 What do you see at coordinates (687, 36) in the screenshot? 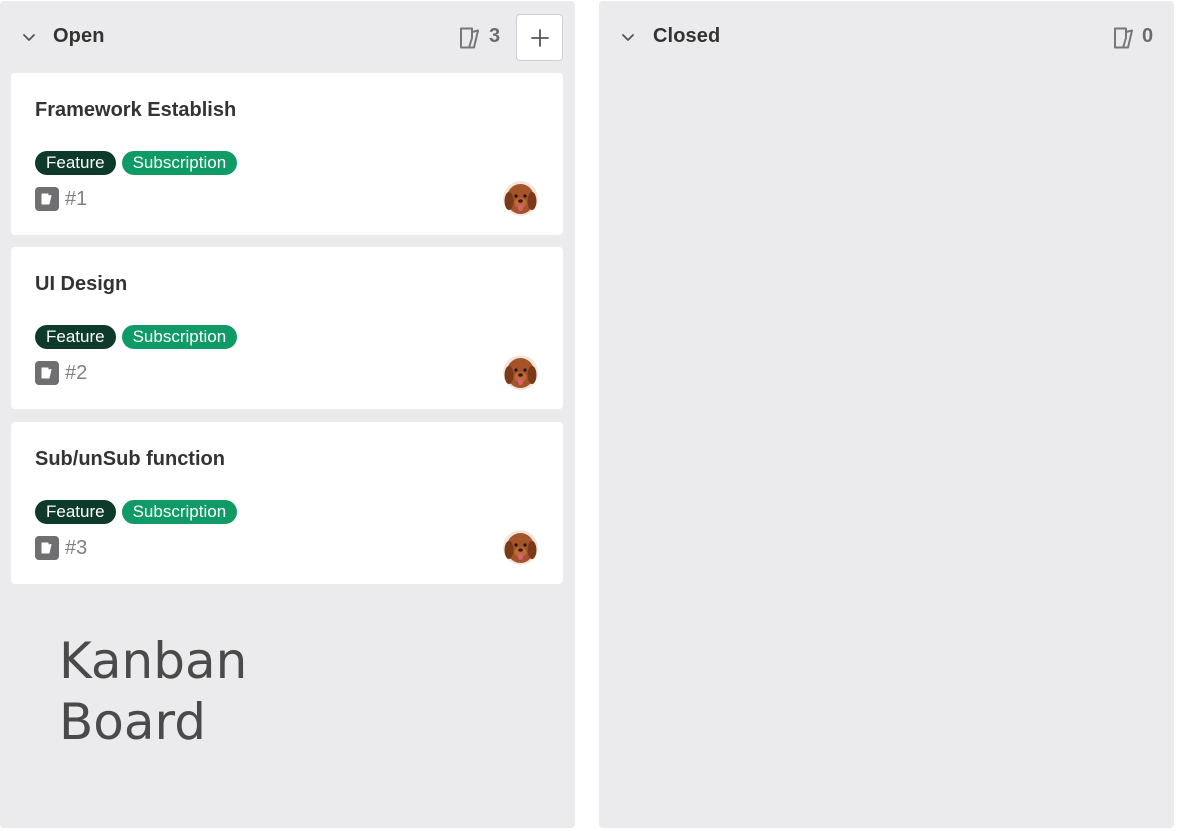
I see `column-title: Closed` at bounding box center [687, 36].